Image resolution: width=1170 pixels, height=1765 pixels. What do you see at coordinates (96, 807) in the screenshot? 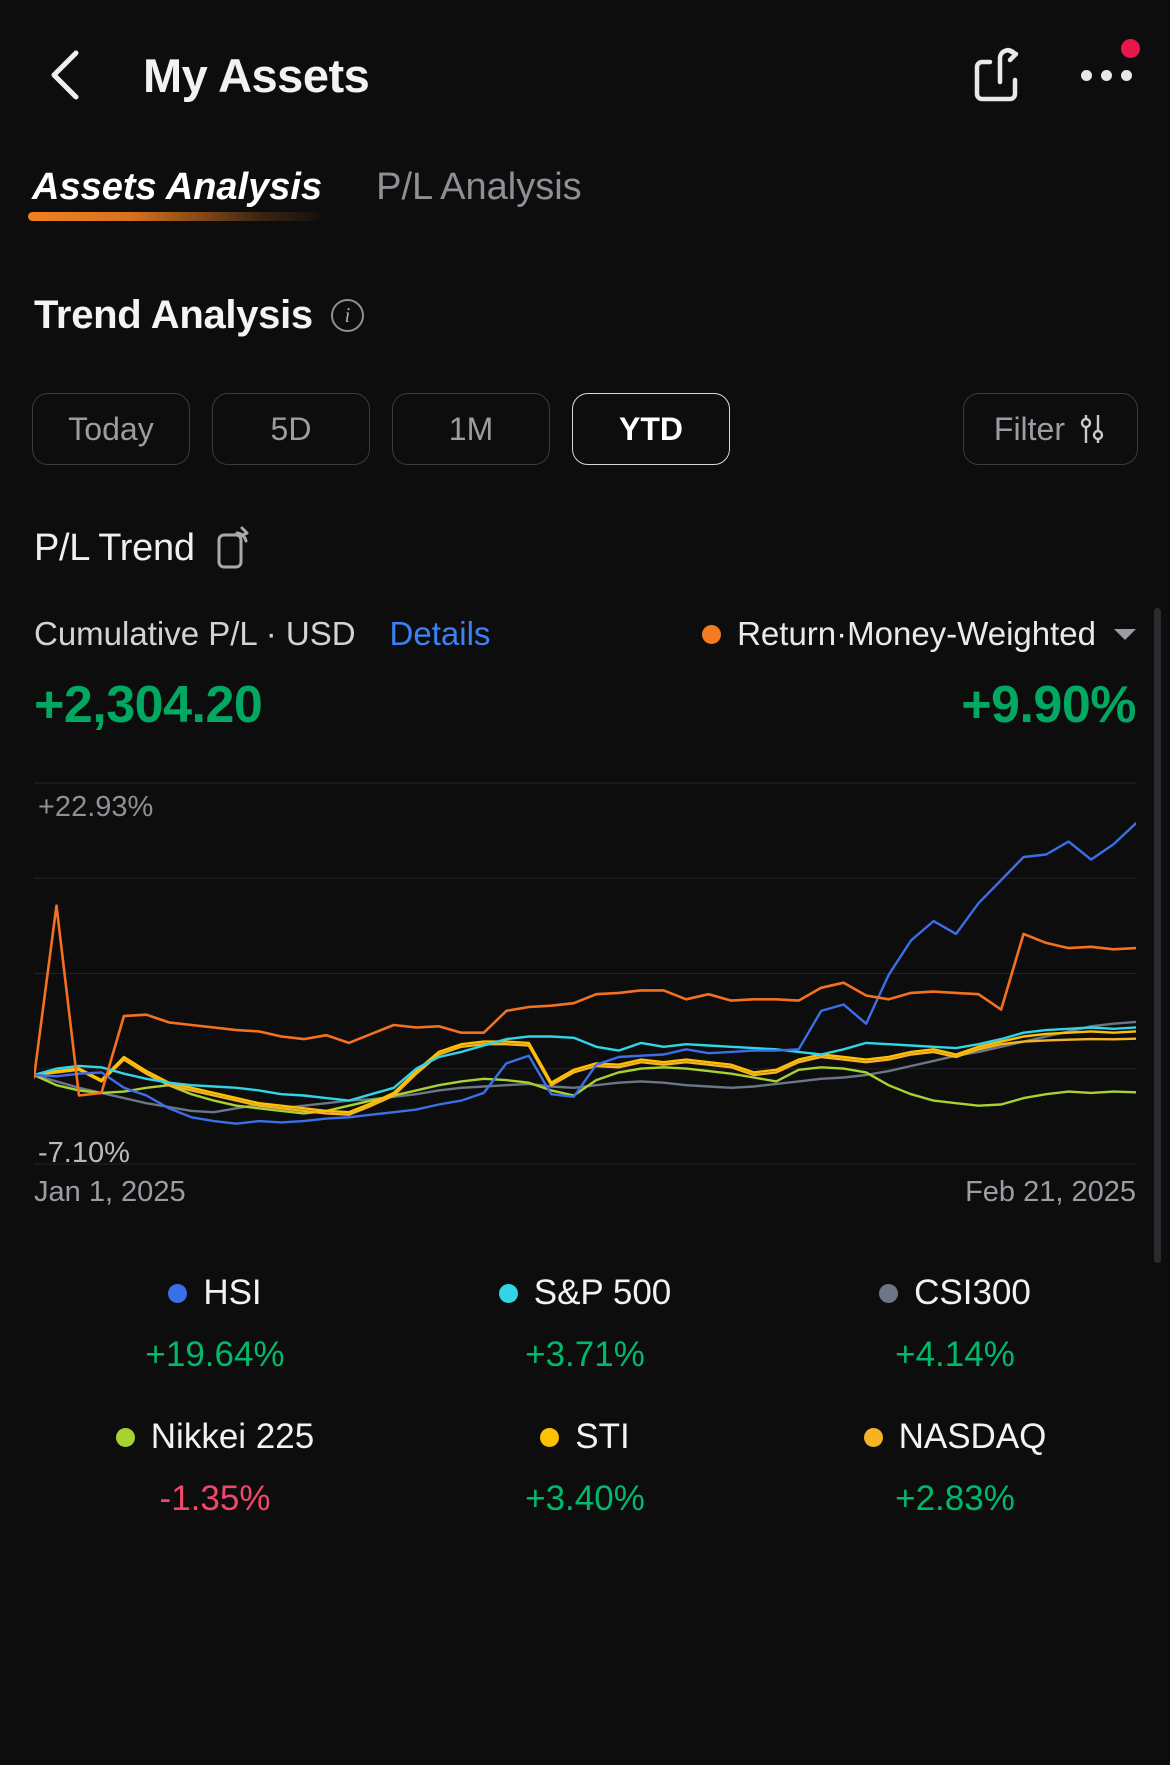
I see `axis-max-label: +22.93%` at bounding box center [96, 807].